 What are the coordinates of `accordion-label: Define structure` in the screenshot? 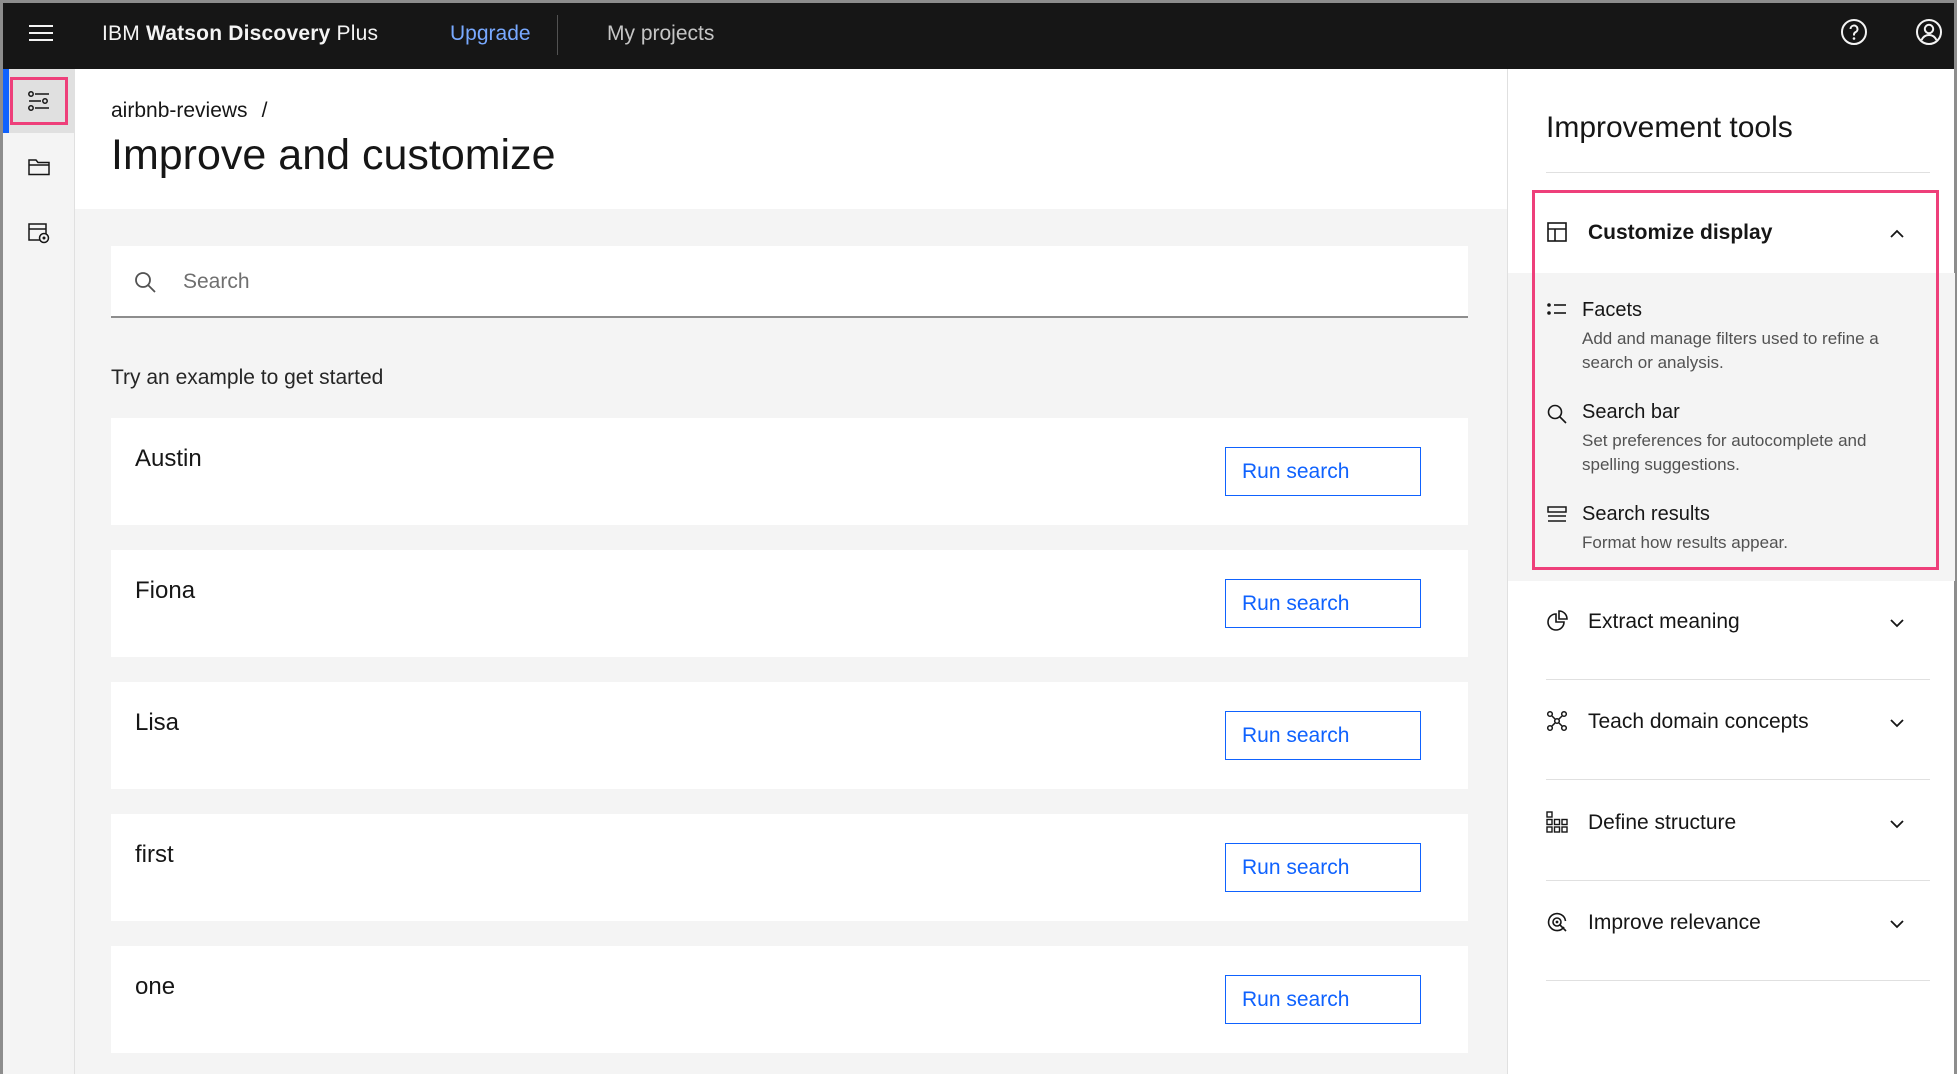 It's located at (1662, 822).